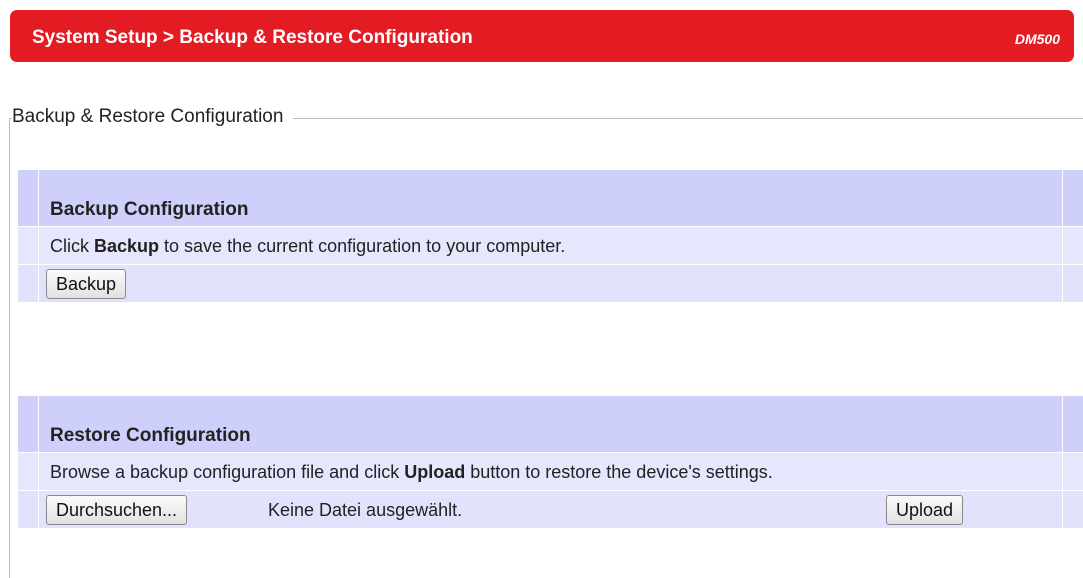 The height and width of the screenshot is (578, 1083). Describe the element at coordinates (72, 246) in the screenshot. I see `backup-desc-text: Click` at that location.